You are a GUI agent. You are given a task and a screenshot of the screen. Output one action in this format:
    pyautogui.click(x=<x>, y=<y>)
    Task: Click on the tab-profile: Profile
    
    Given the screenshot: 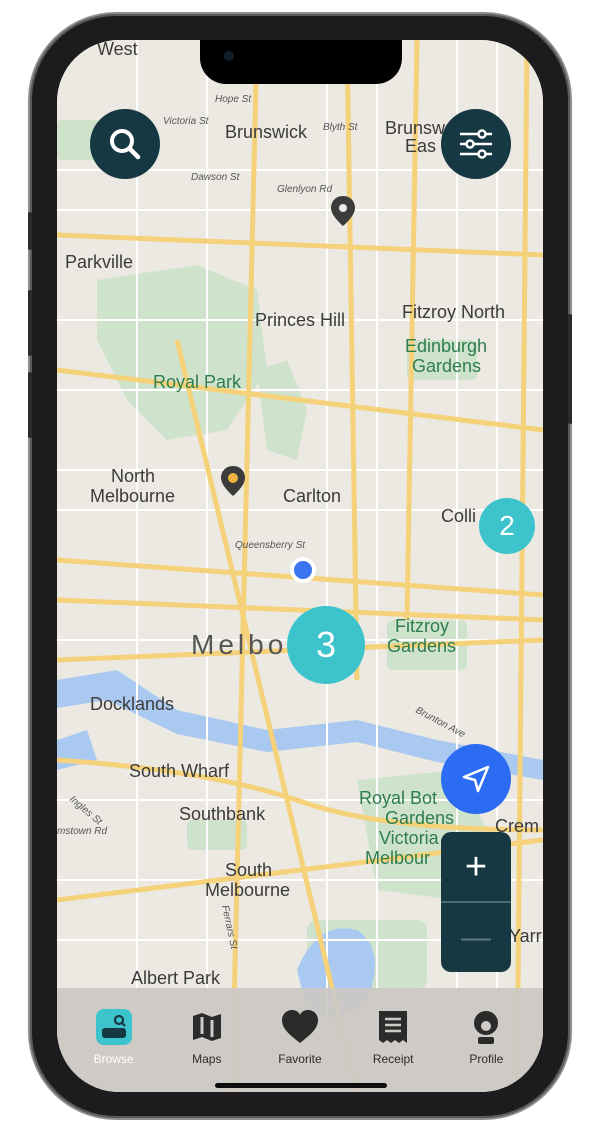 What is the action you would take?
    pyautogui.click(x=486, y=1040)
    